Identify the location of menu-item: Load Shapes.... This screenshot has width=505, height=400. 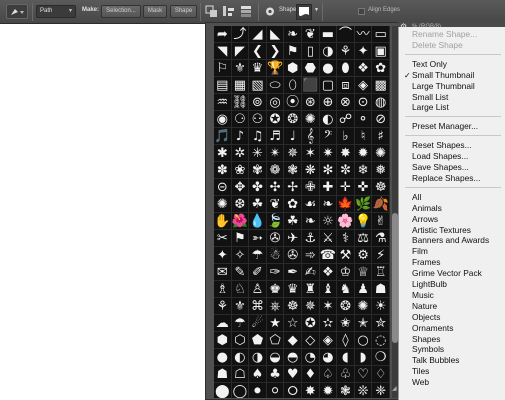
(452, 156).